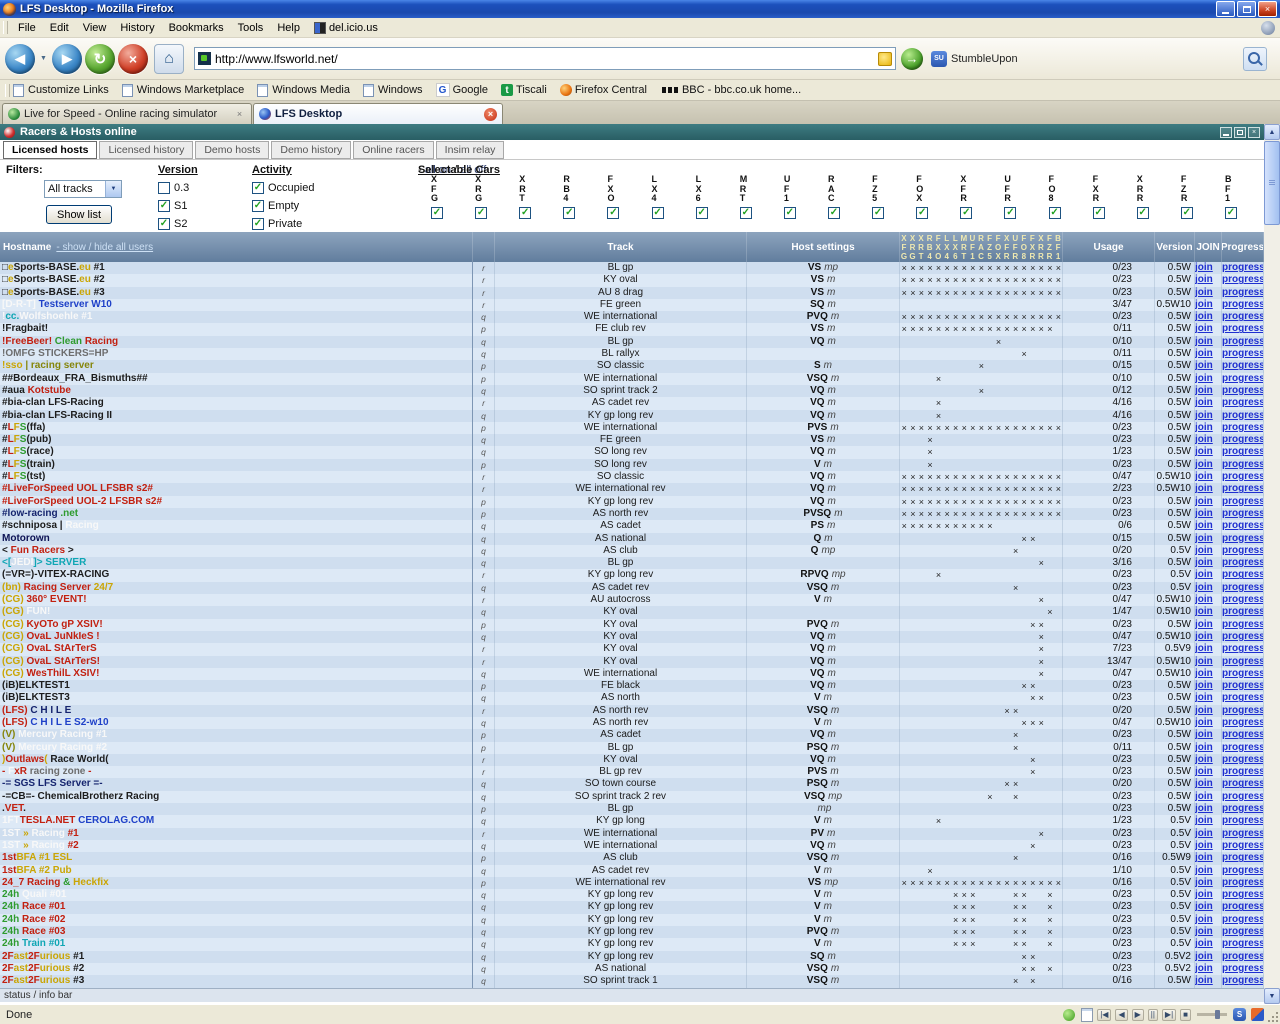  What do you see at coordinates (113, 189) in the screenshot?
I see `chevron-down-icon: ▼` at bounding box center [113, 189].